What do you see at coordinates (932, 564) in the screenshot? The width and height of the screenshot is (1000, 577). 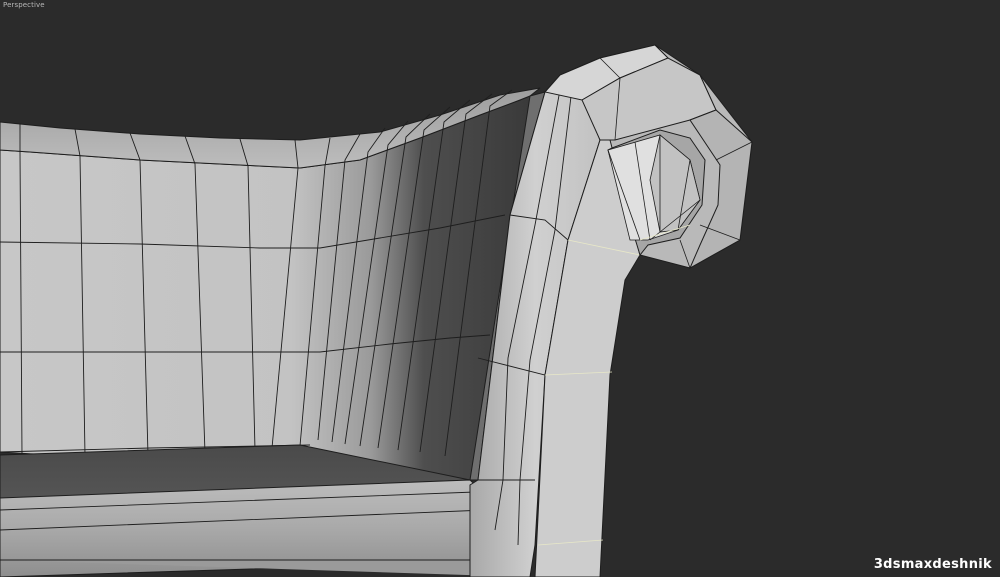 I see `watermark-text: 3dsmaxdeshnik` at bounding box center [932, 564].